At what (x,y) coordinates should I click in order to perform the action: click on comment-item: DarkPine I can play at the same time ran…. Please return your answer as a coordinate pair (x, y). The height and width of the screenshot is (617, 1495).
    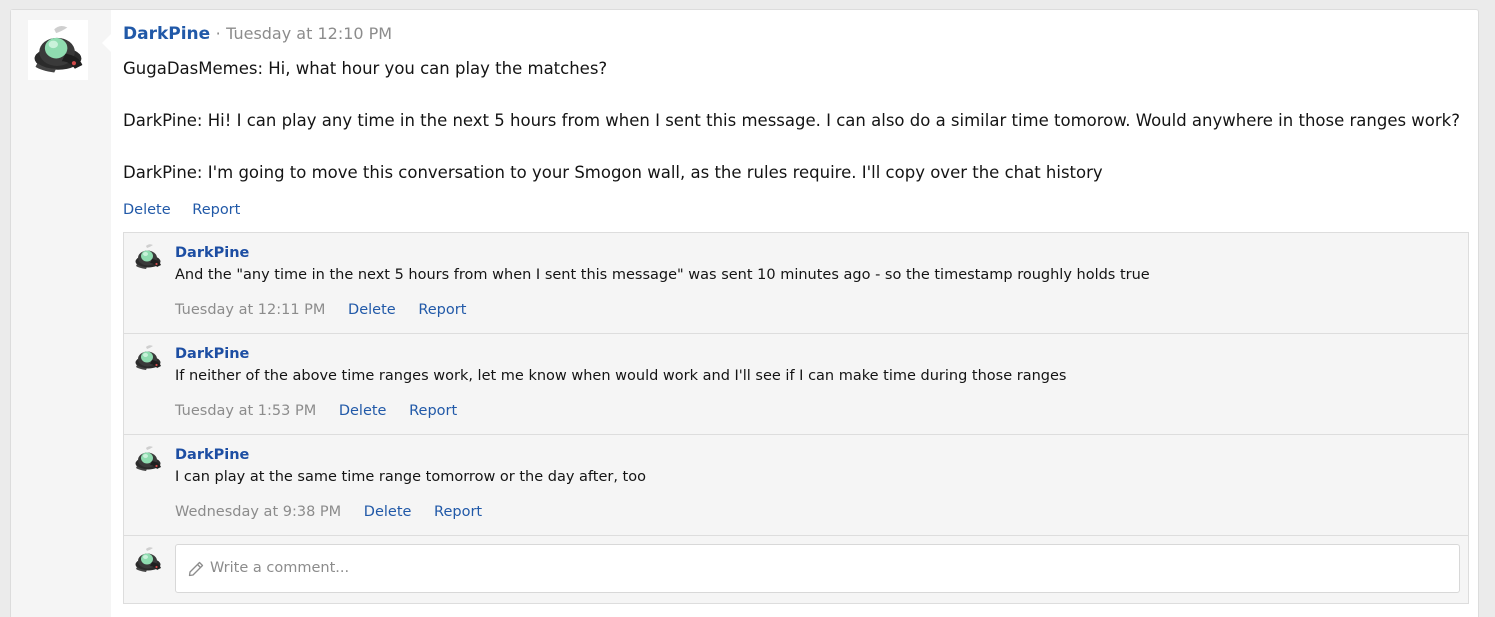
    Looking at the image, I should click on (796, 485).